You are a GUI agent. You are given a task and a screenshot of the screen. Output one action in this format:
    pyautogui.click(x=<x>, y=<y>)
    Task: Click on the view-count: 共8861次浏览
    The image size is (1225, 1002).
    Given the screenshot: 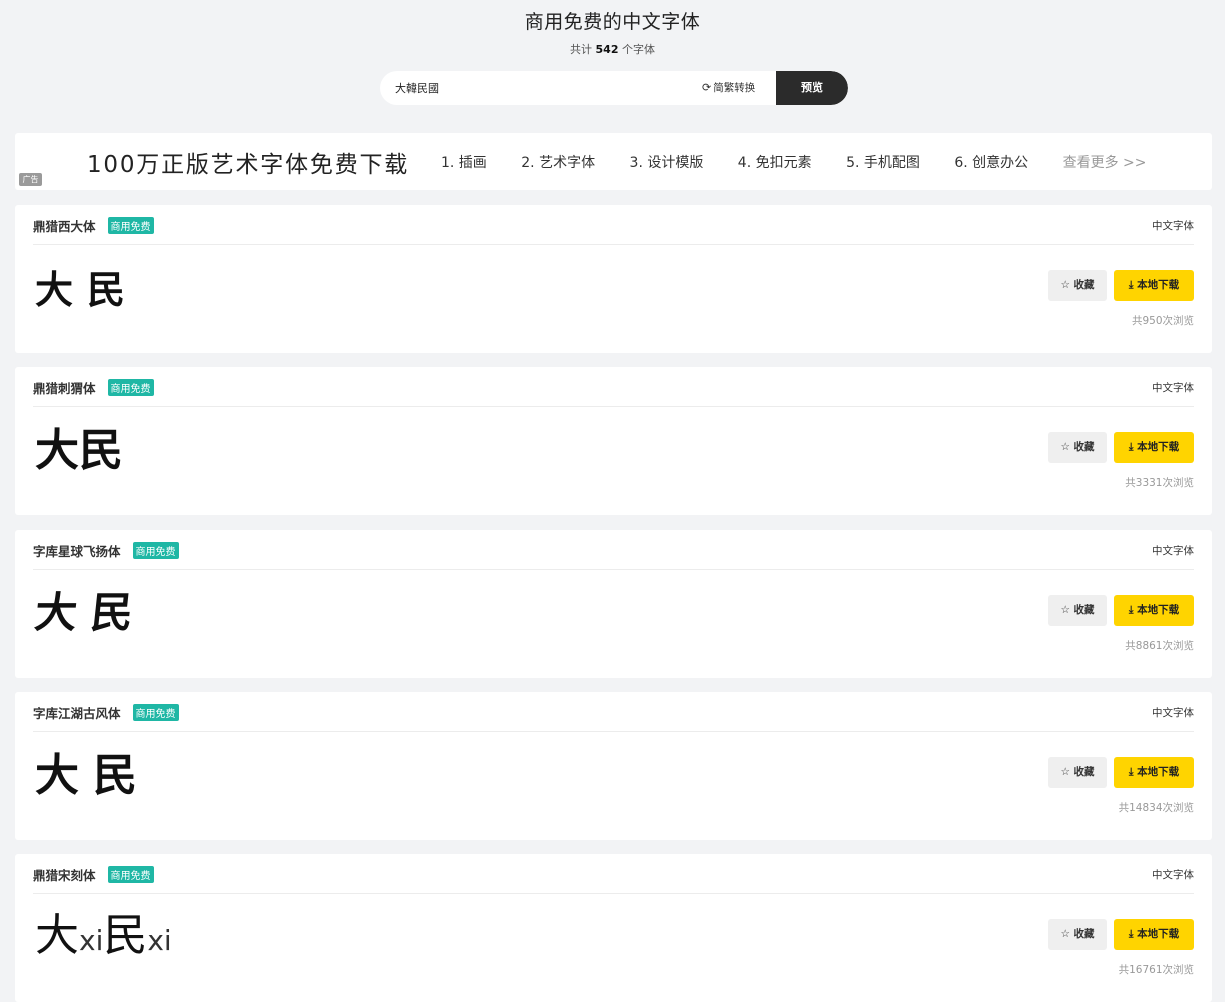 What is the action you would take?
    pyautogui.click(x=1159, y=646)
    